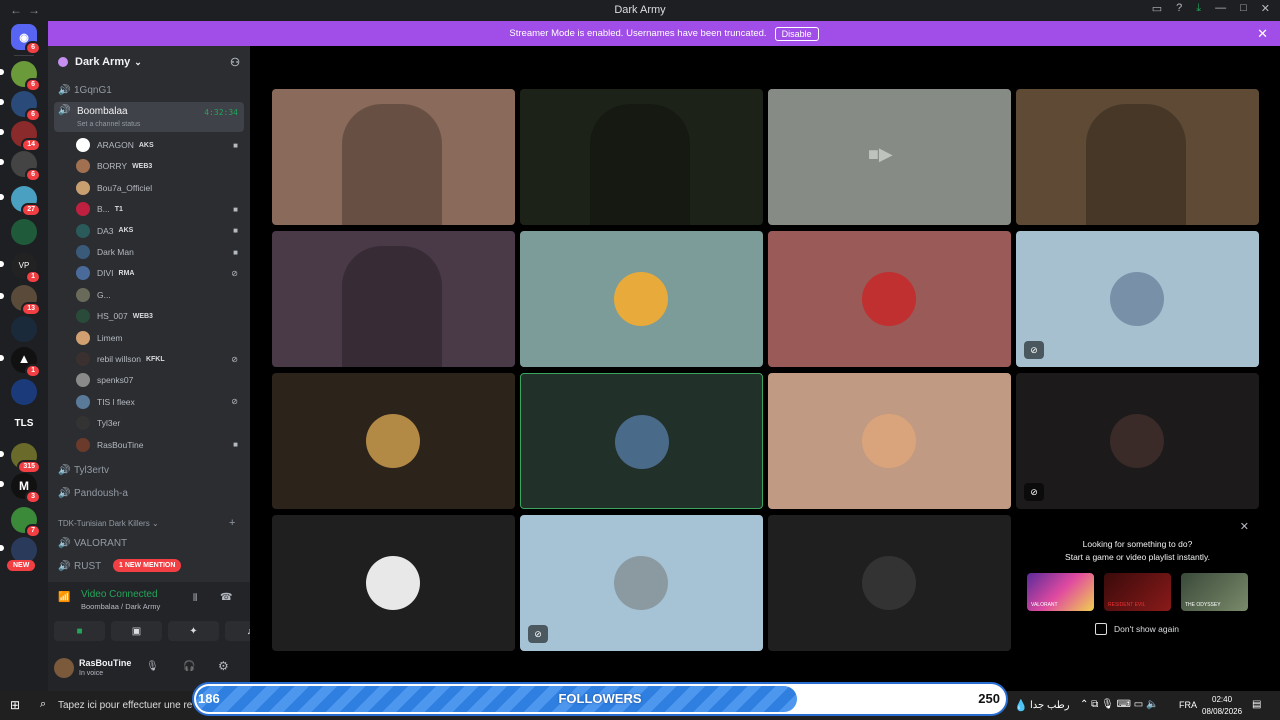  I want to click on add-channel-icon: +, so click(232, 523).